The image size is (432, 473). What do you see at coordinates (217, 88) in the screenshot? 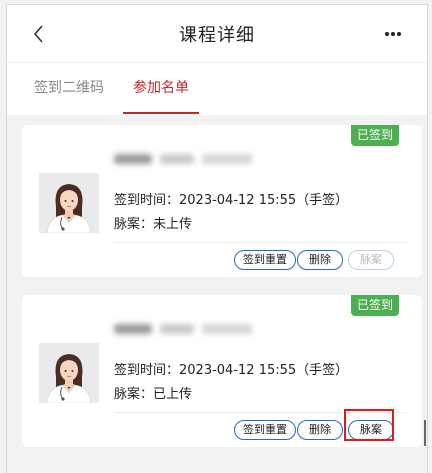
I see `tab-bar: 签到二维码 参加名单` at bounding box center [217, 88].